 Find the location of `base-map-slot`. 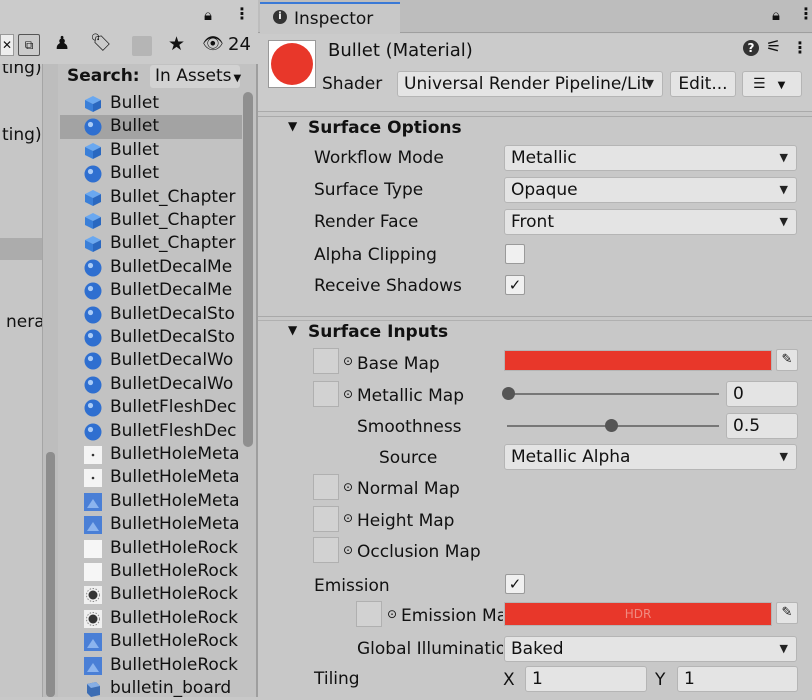

base-map-slot is located at coordinates (326, 361).